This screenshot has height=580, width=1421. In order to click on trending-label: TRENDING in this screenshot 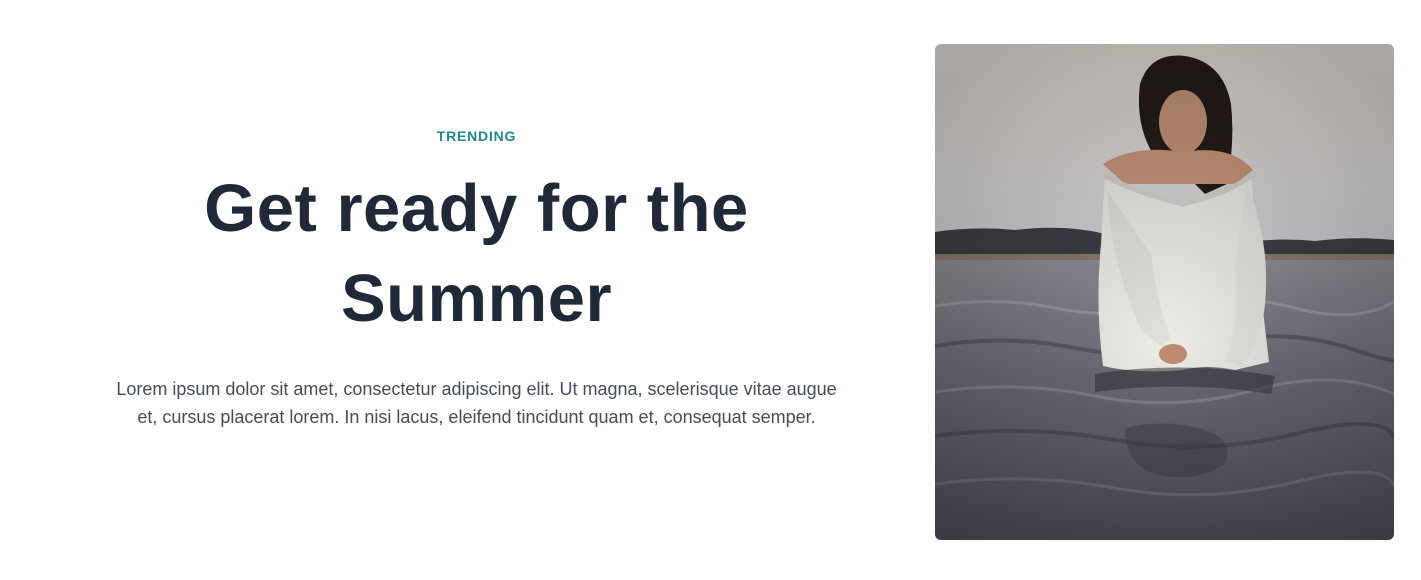, I will do `click(476, 136)`.